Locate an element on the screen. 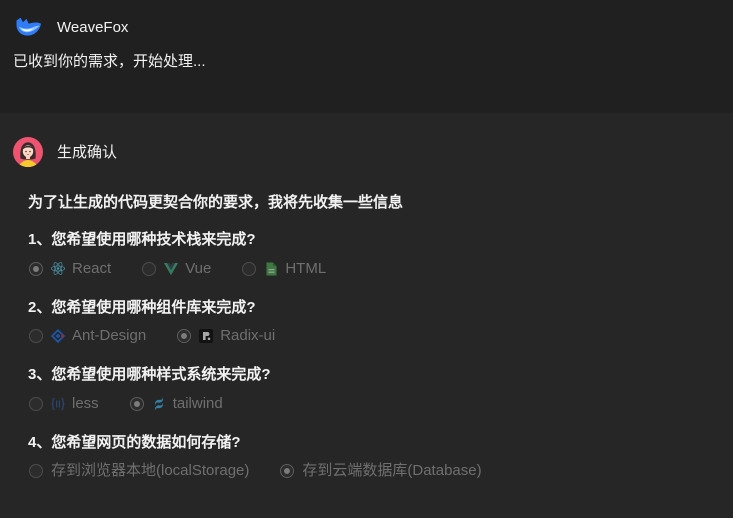 This screenshot has width=733, height=518. option-vue: Vue is located at coordinates (176, 269).